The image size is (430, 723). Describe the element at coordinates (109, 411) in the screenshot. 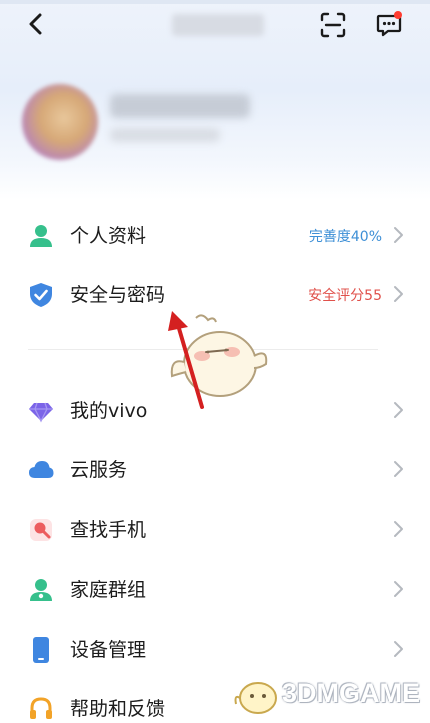

I see `menu-item-label: 我的vivo` at that location.